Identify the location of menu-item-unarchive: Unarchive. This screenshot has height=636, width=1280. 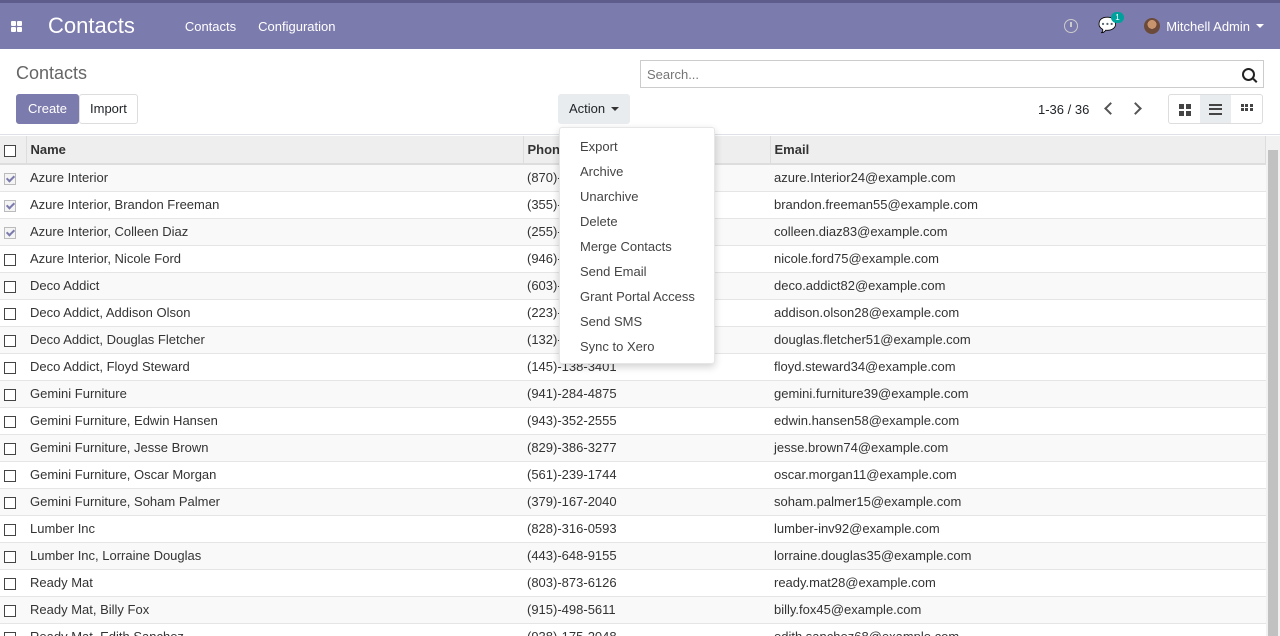
(637, 196).